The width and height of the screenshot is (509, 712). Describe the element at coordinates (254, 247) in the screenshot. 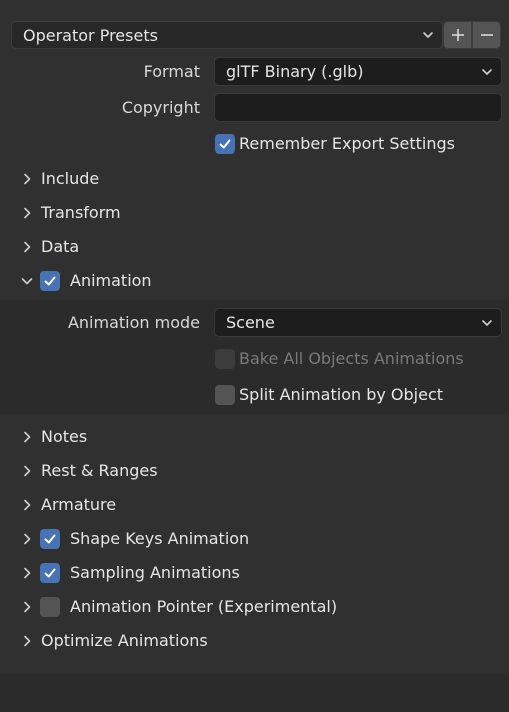

I see `section-data: Data` at that location.